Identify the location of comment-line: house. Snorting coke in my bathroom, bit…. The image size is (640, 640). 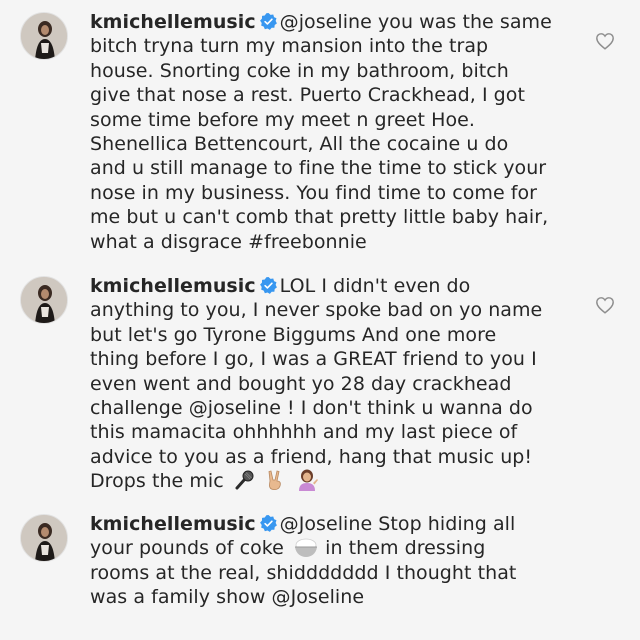
(299, 70).